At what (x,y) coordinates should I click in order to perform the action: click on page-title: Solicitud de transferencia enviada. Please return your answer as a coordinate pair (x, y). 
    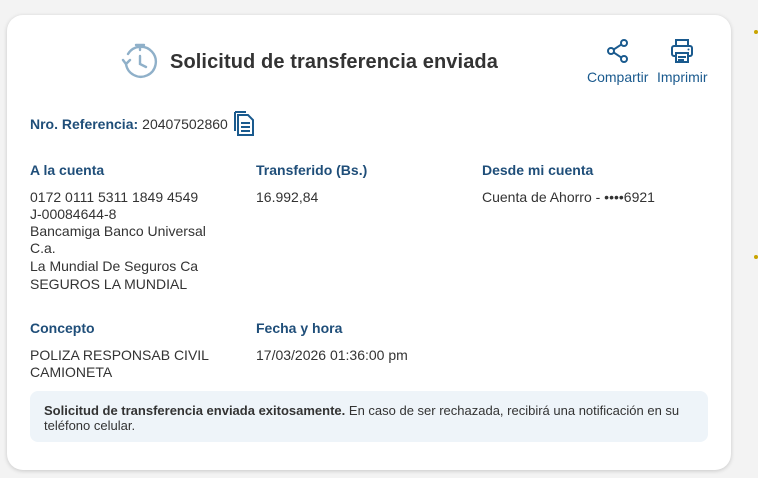
    Looking at the image, I should click on (334, 61).